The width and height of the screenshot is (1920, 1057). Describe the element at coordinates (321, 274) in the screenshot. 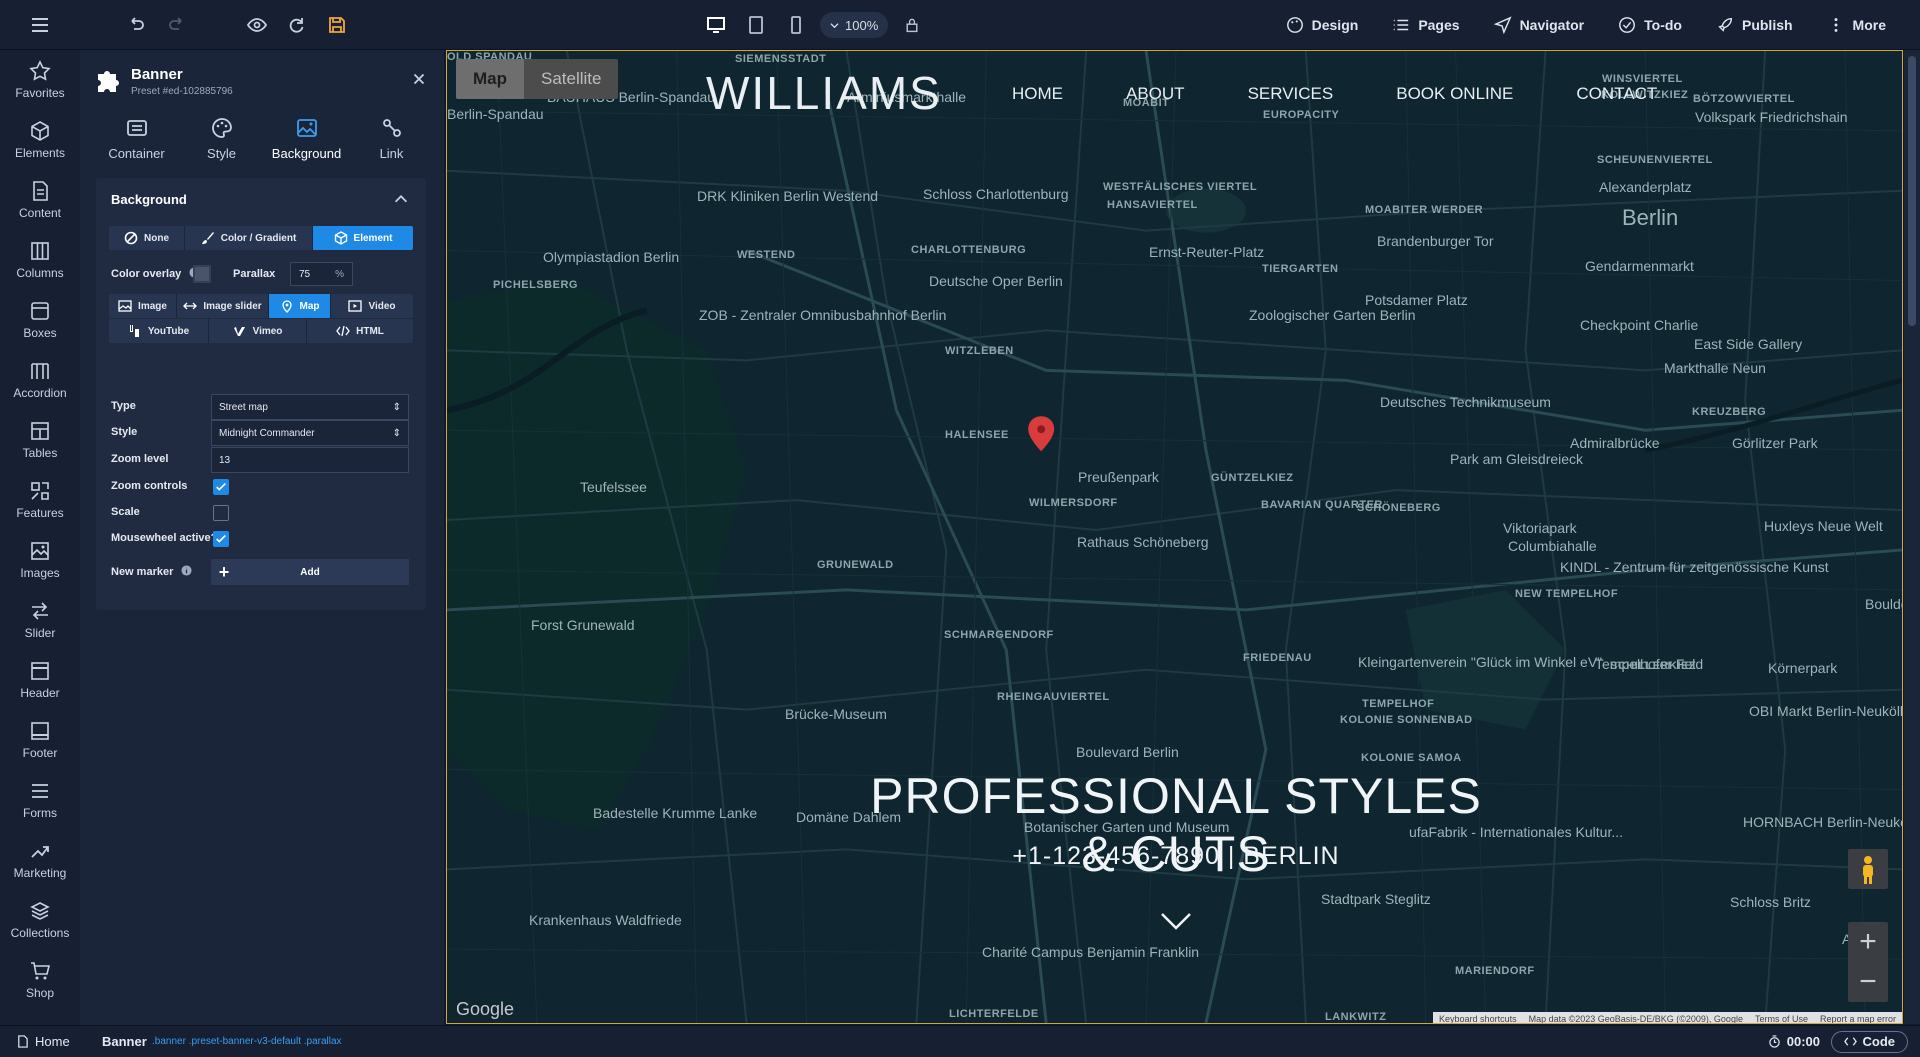

I see `parallax-input: 75 %` at that location.